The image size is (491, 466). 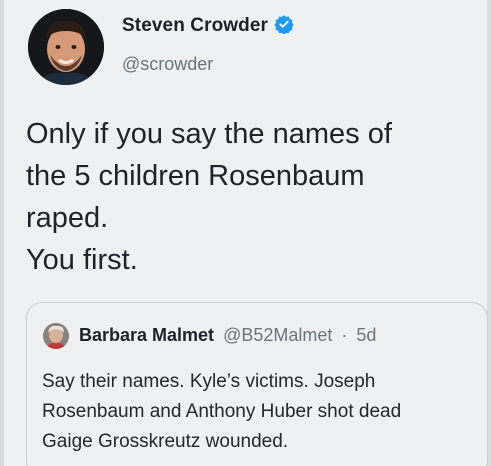 I want to click on author-handle: @scrowder, so click(x=167, y=64).